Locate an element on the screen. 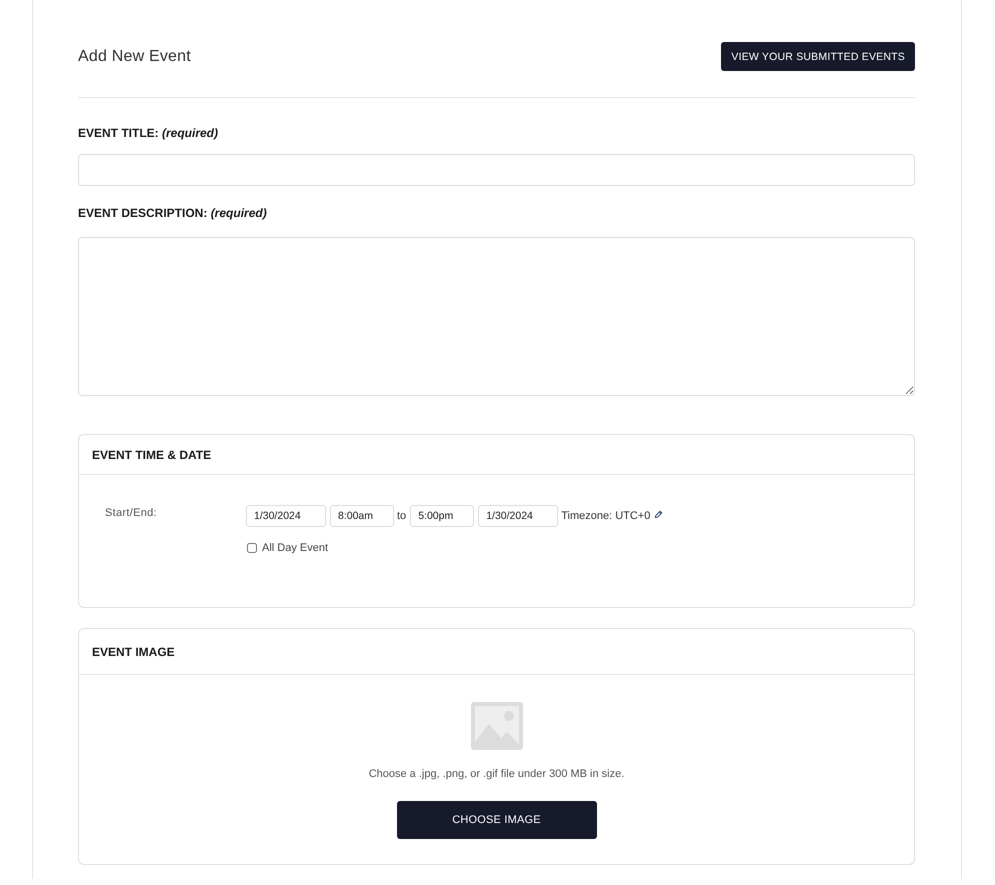 Image resolution: width=995 pixels, height=885 pixels. all-day-label: All Day Event is located at coordinates (295, 548).